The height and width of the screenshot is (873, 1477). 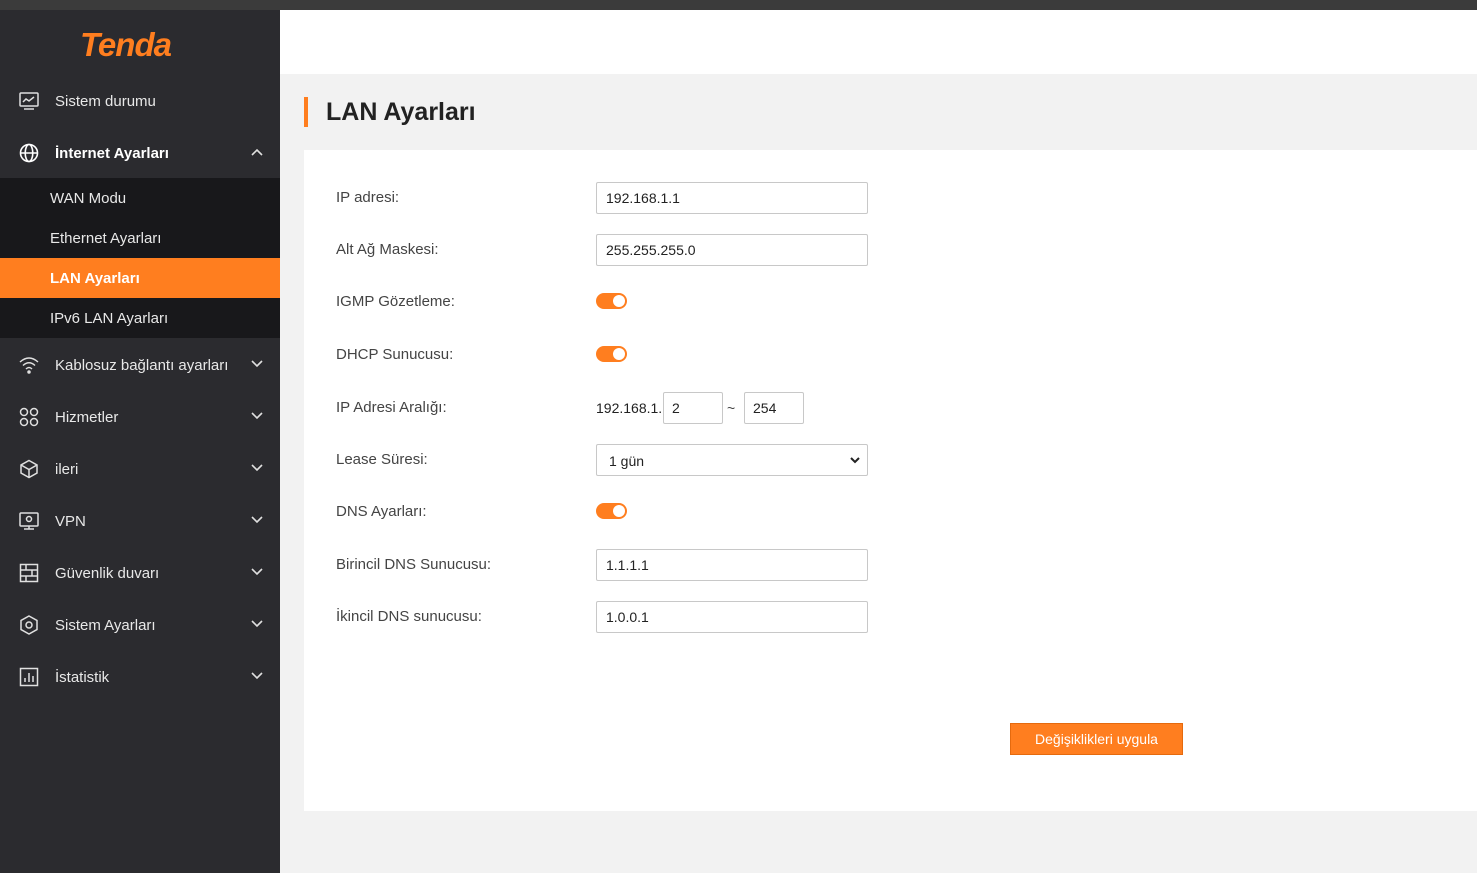 What do you see at coordinates (29, 417) in the screenshot?
I see `apps-grid-icon` at bounding box center [29, 417].